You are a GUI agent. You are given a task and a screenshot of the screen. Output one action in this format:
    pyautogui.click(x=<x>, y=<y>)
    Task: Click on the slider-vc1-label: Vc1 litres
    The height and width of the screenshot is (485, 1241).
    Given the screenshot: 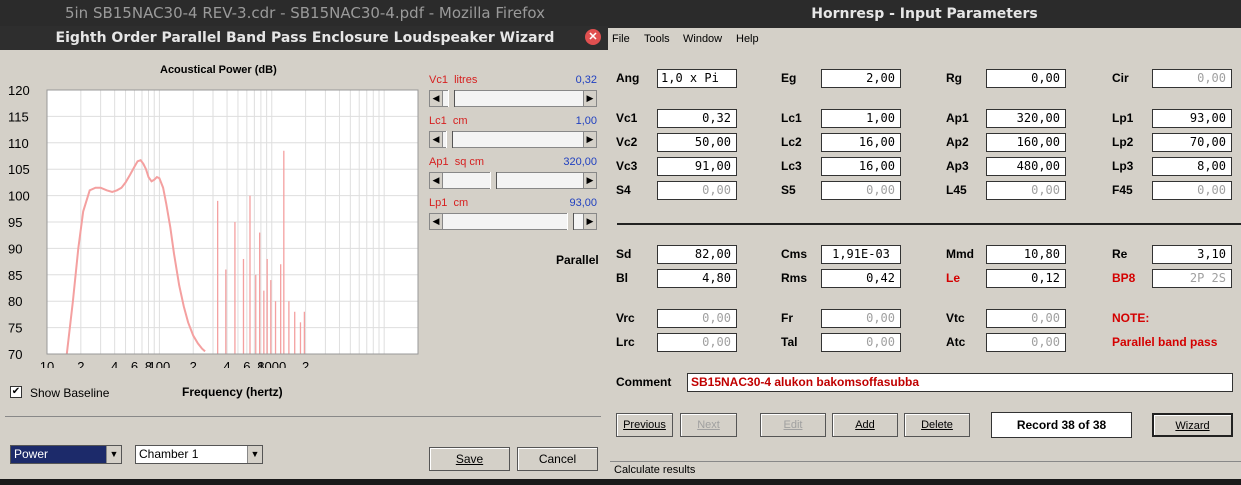 What is the action you would take?
    pyautogui.click(x=453, y=80)
    